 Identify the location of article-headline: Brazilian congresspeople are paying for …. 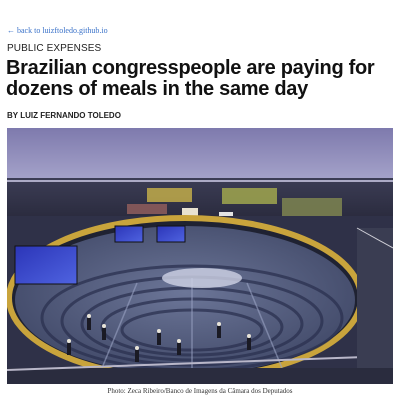
(190, 78).